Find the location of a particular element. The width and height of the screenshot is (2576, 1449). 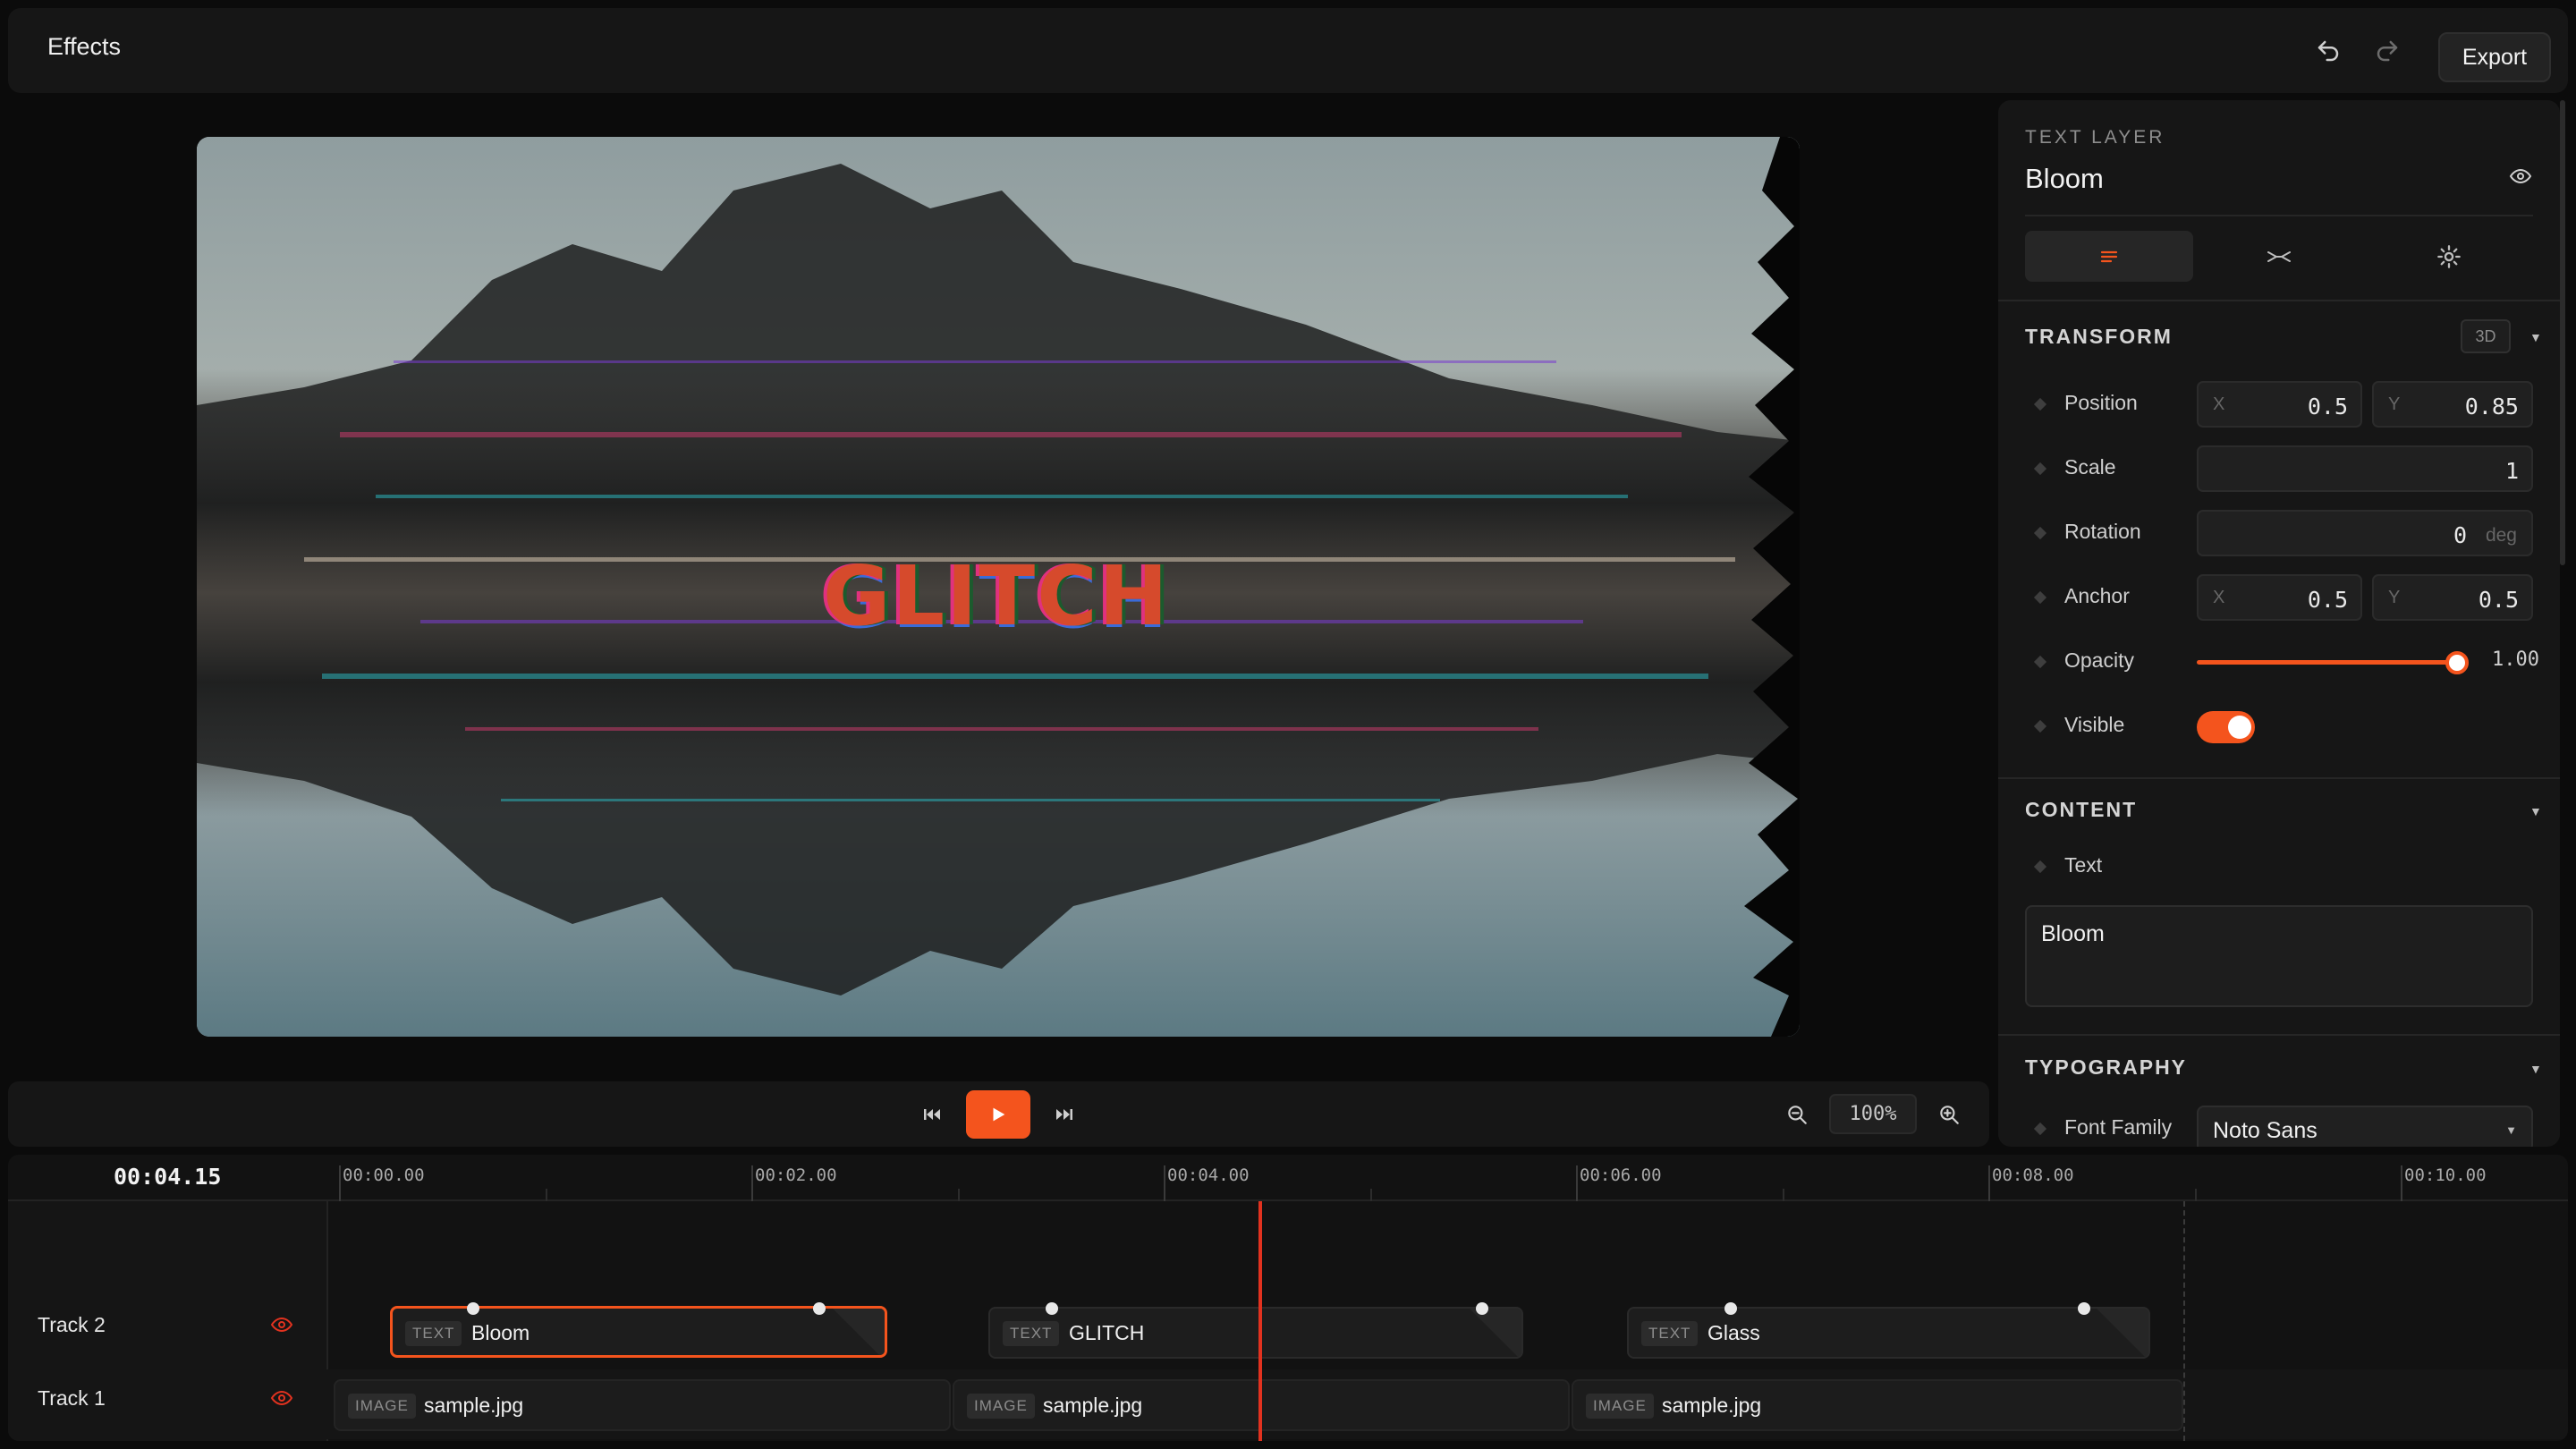

position-x-value: 0.5 is located at coordinates (2327, 406).